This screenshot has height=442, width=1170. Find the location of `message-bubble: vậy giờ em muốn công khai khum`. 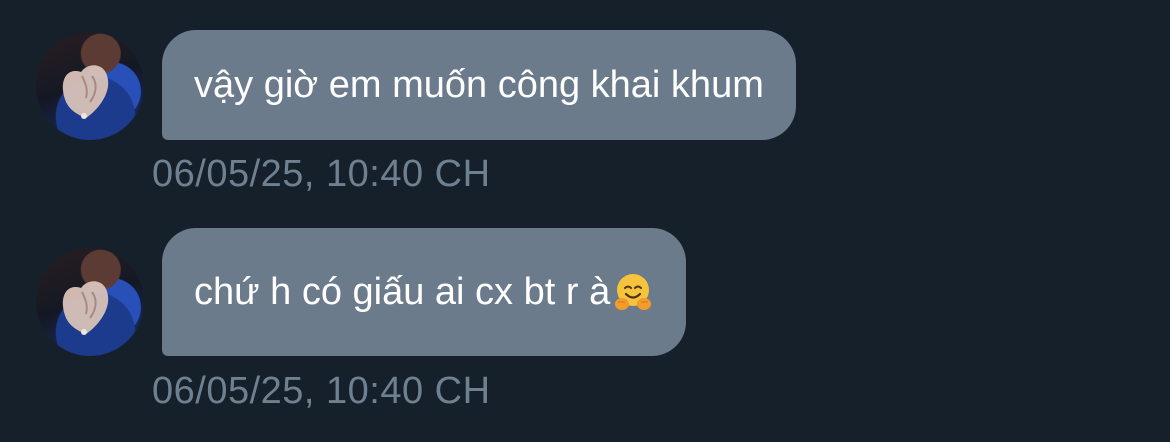

message-bubble: vậy giờ em muốn công khai khum is located at coordinates (479, 85).